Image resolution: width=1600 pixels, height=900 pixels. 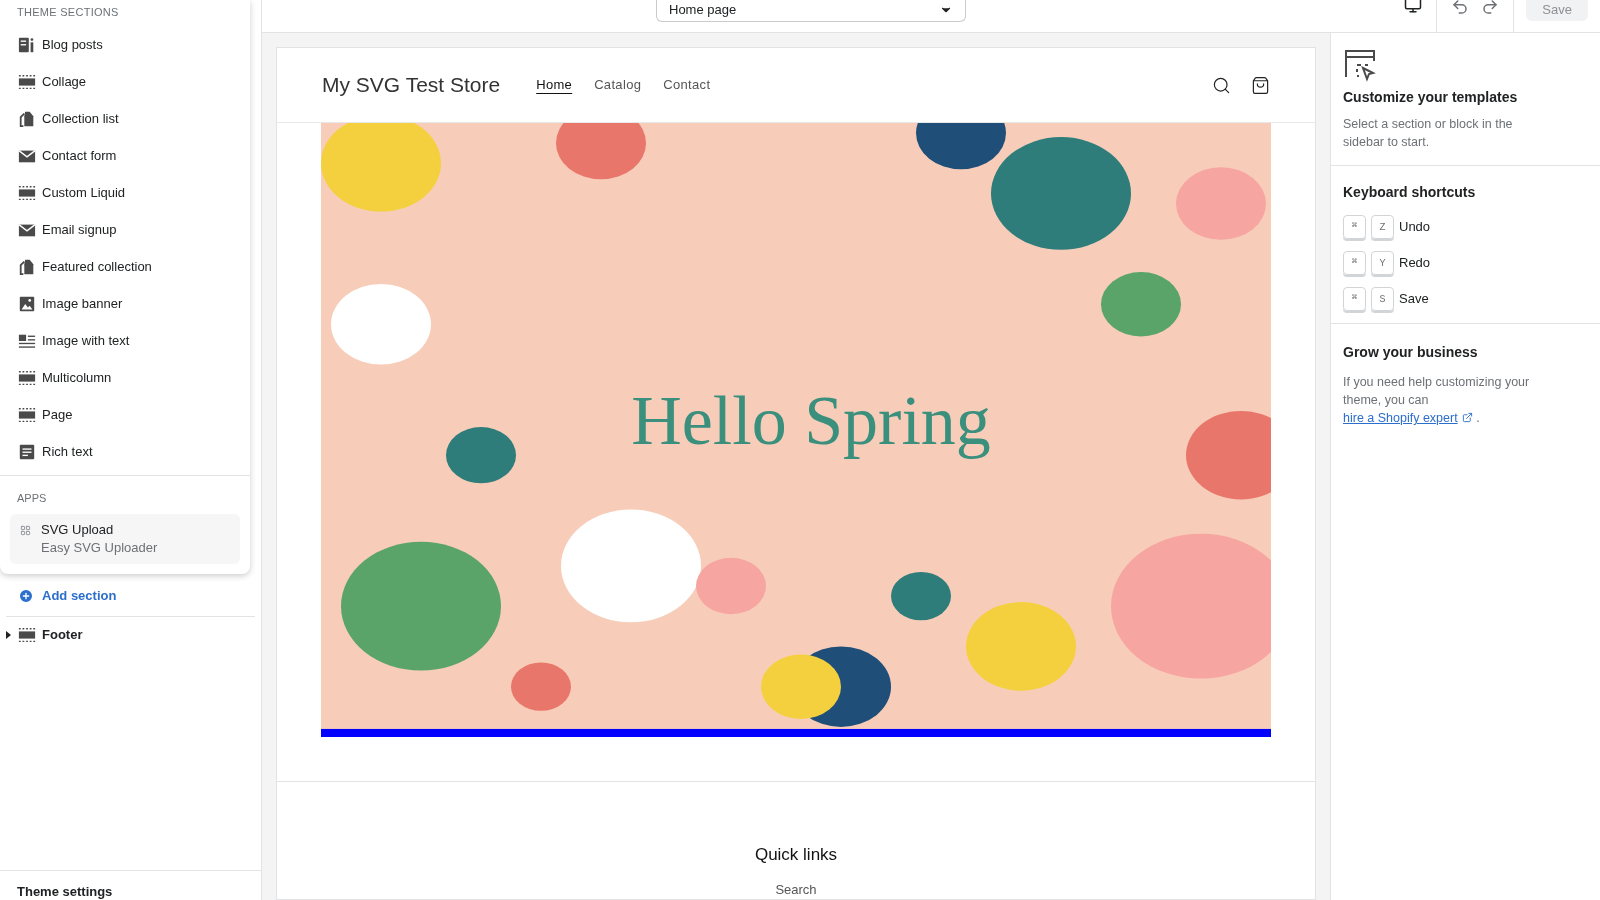 What do you see at coordinates (1382, 263) in the screenshot?
I see `keyboard-key: Y` at bounding box center [1382, 263].